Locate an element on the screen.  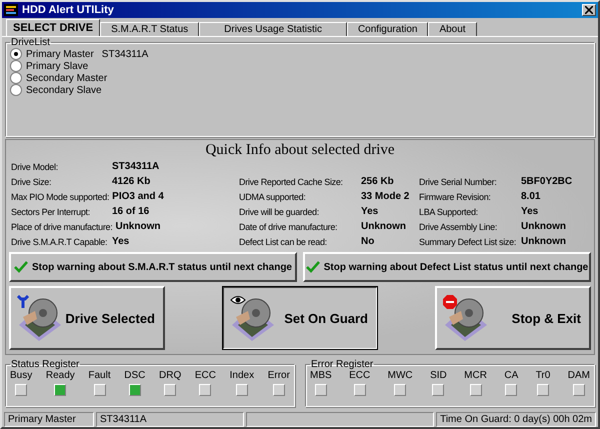
info-value: No is located at coordinates (367, 241).